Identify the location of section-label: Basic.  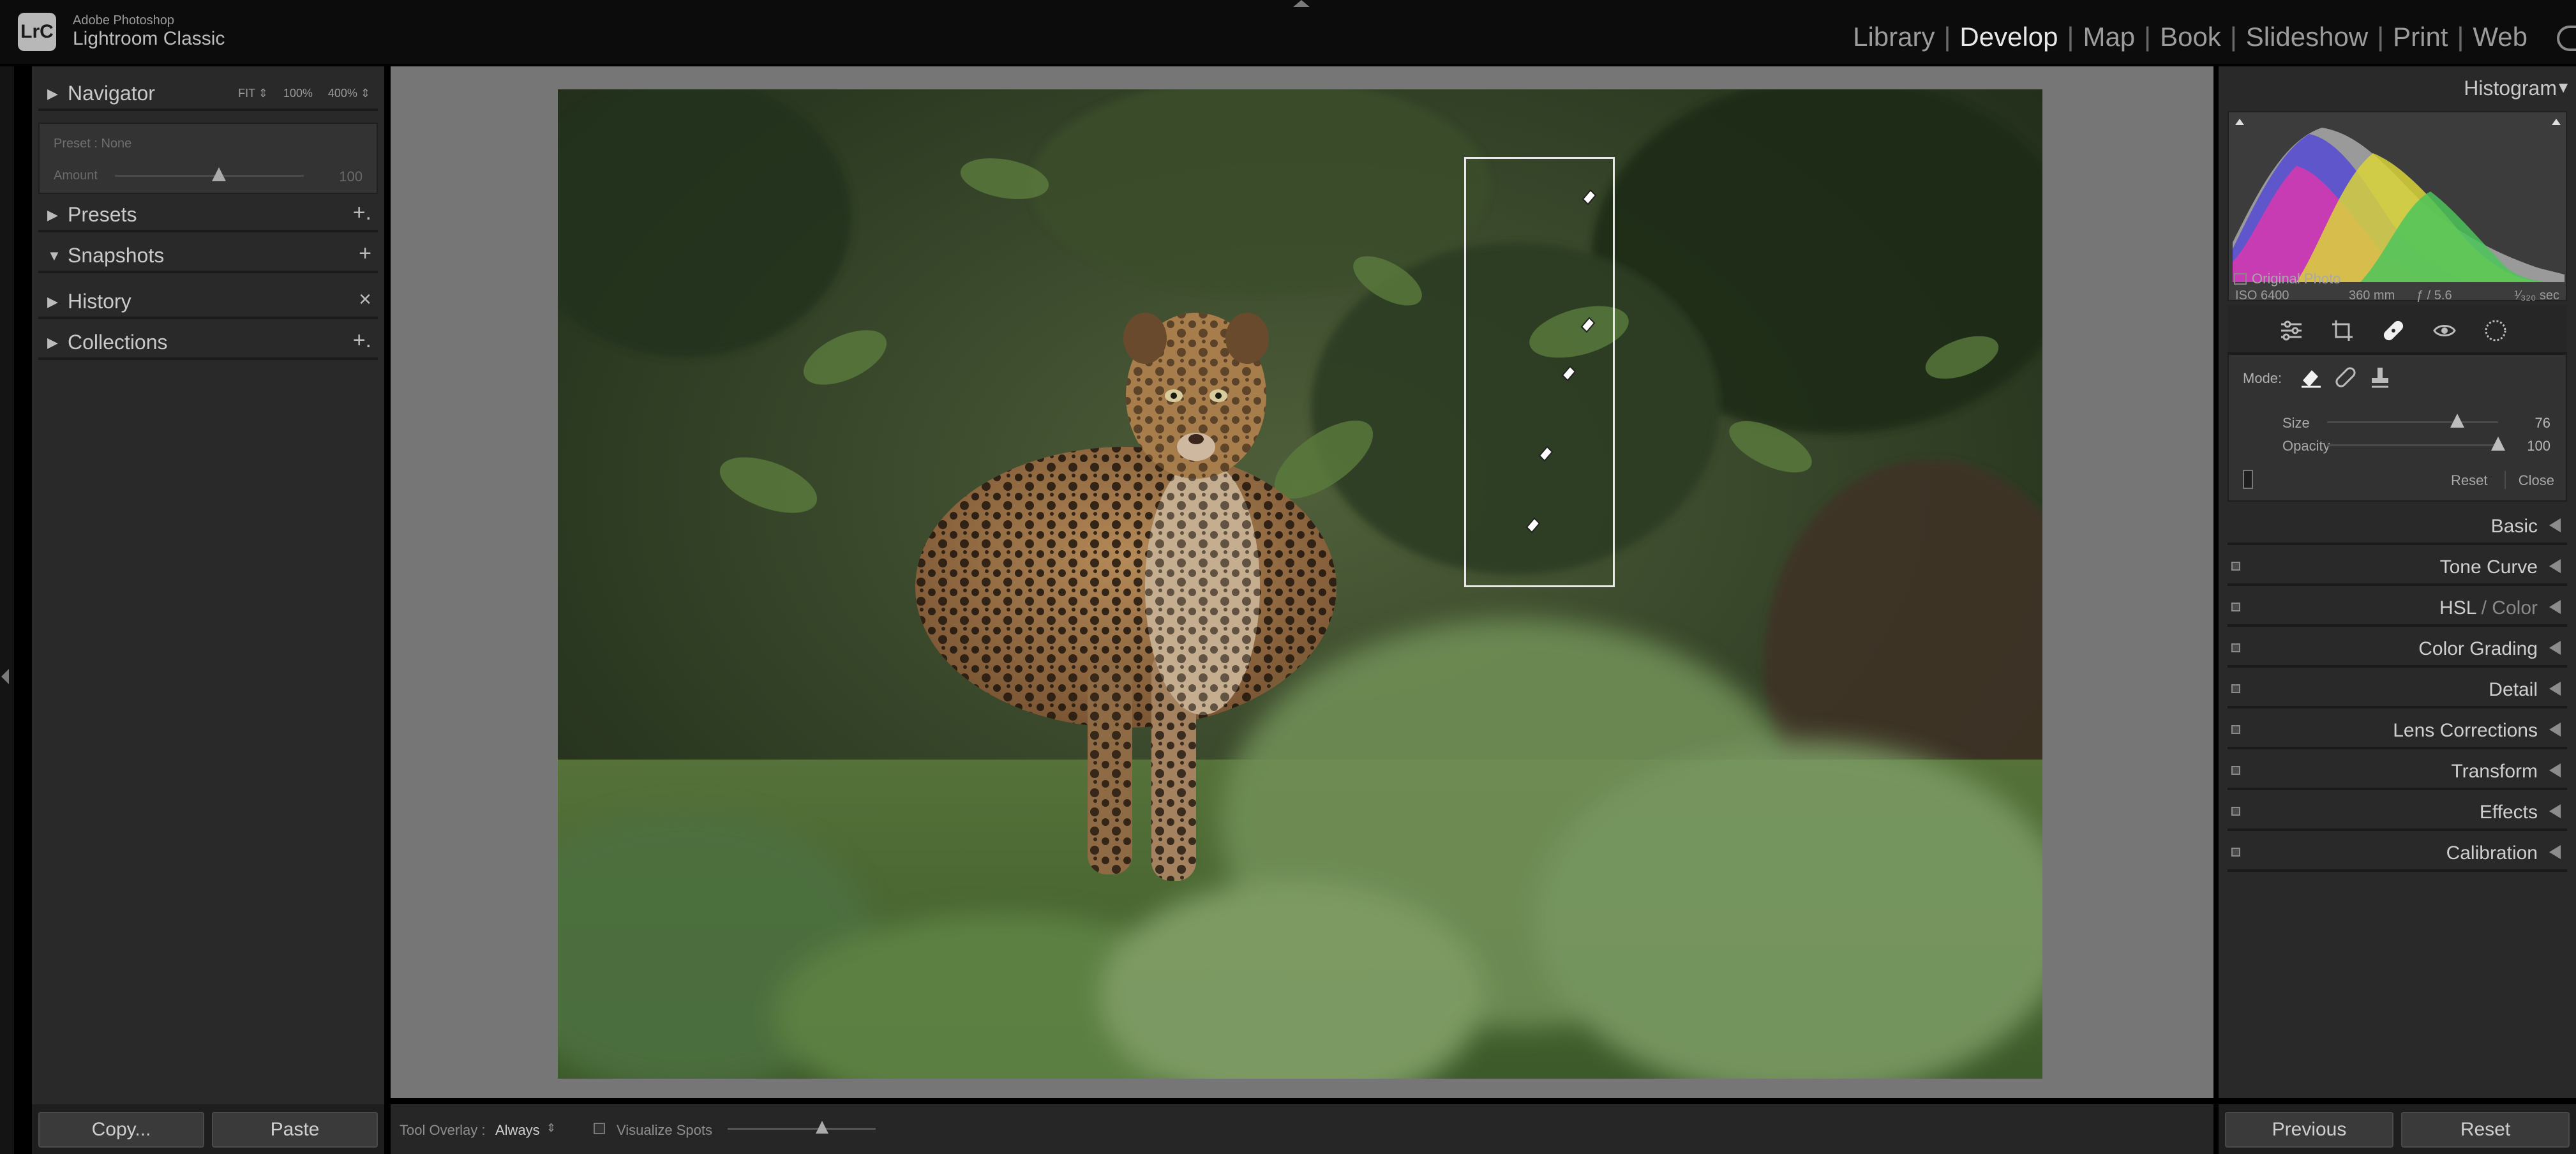
(2514, 527).